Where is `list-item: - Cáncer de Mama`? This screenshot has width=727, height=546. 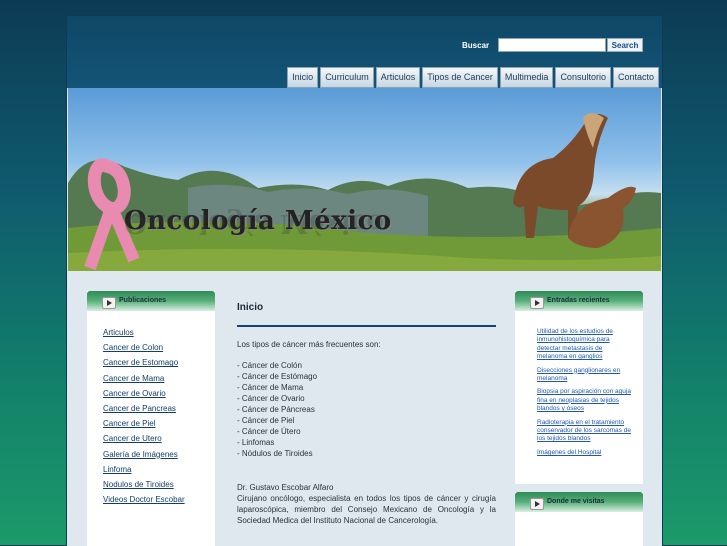
list-item: - Cáncer de Mama is located at coordinates (270, 387).